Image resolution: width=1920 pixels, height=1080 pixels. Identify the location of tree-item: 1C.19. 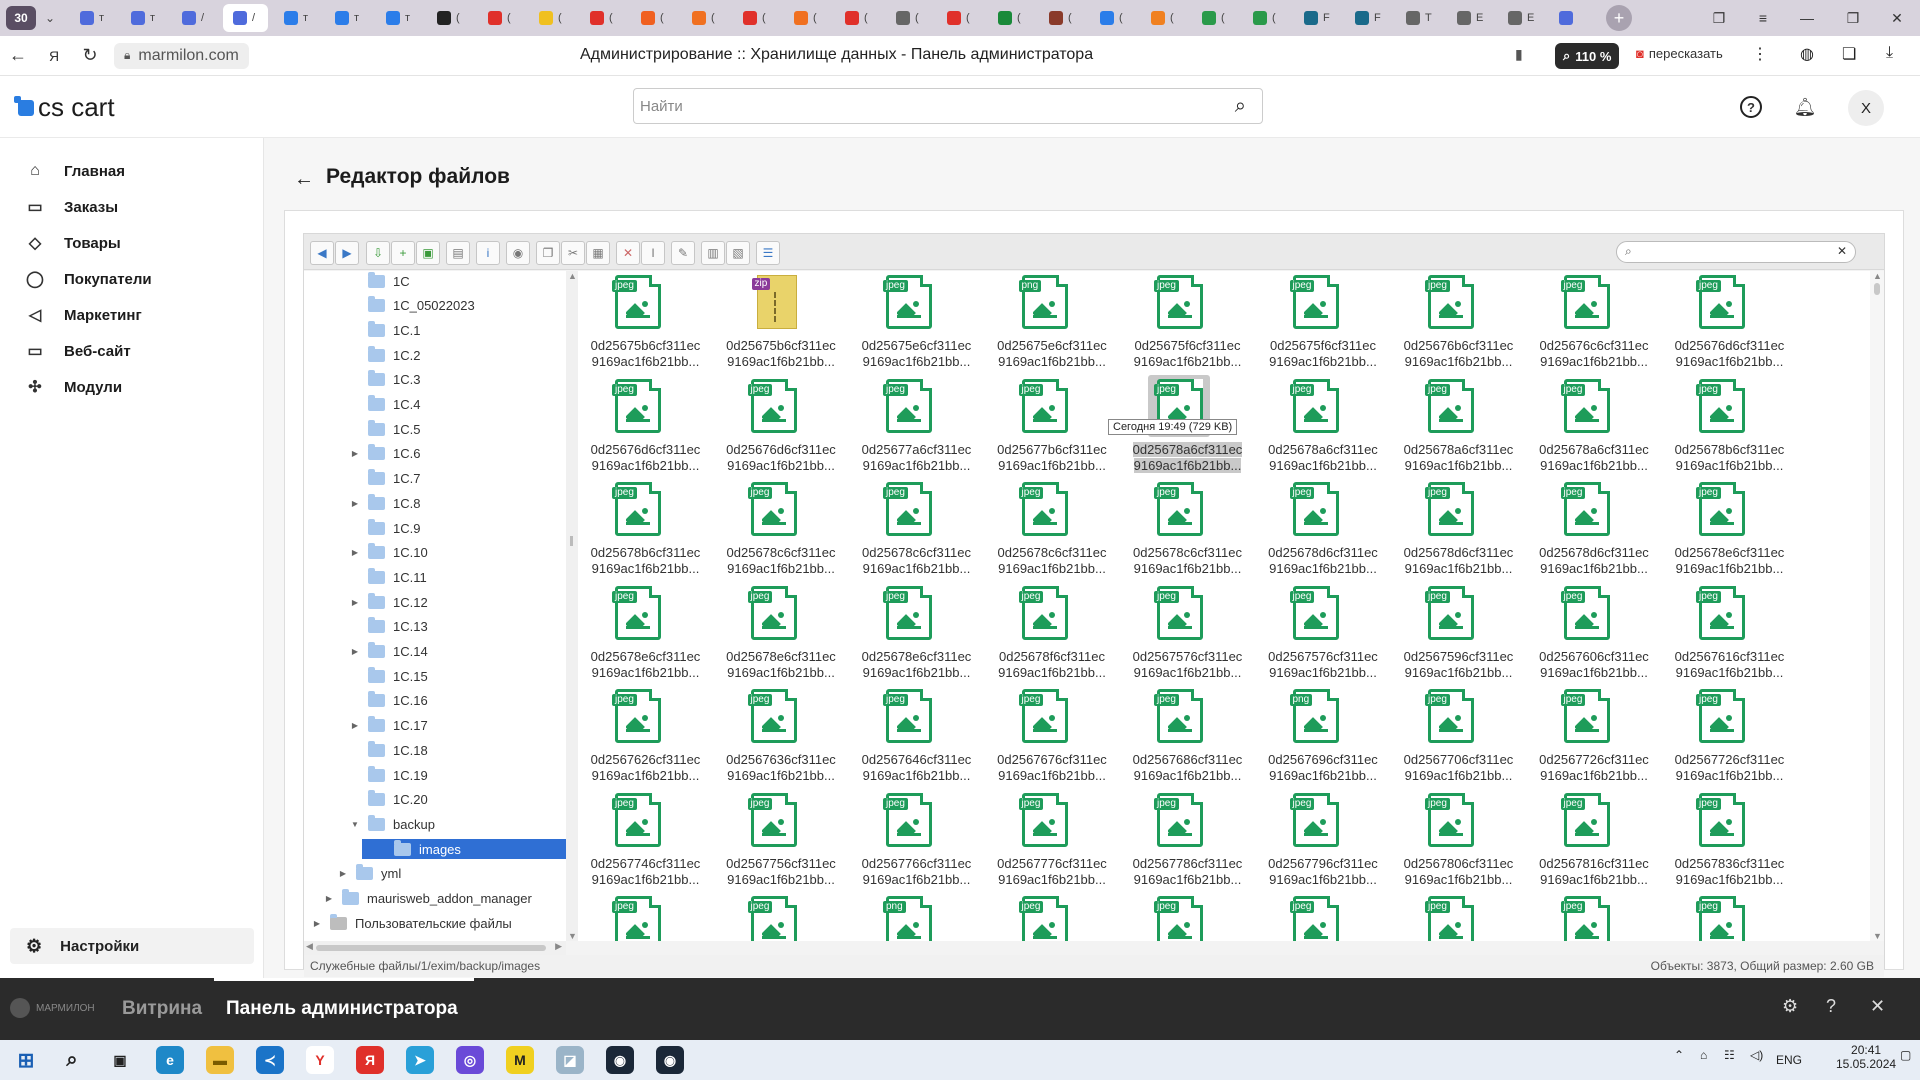
(389, 775).